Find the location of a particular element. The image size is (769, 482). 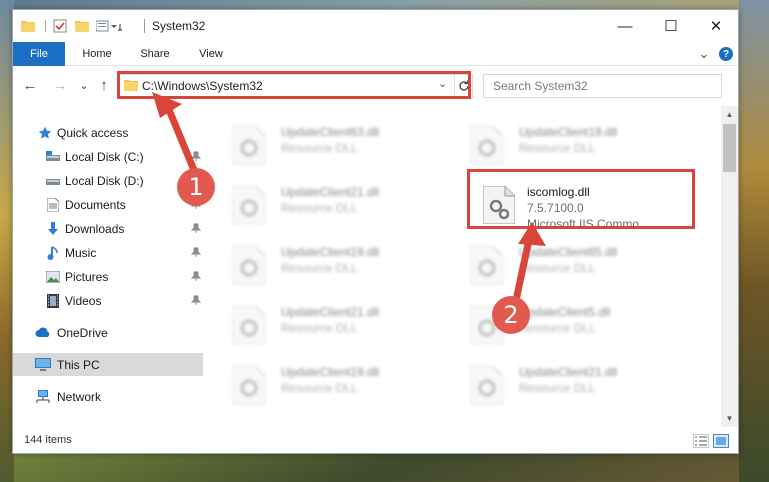

sidebar-item-label: Local Disk (D:) is located at coordinates (104, 180).